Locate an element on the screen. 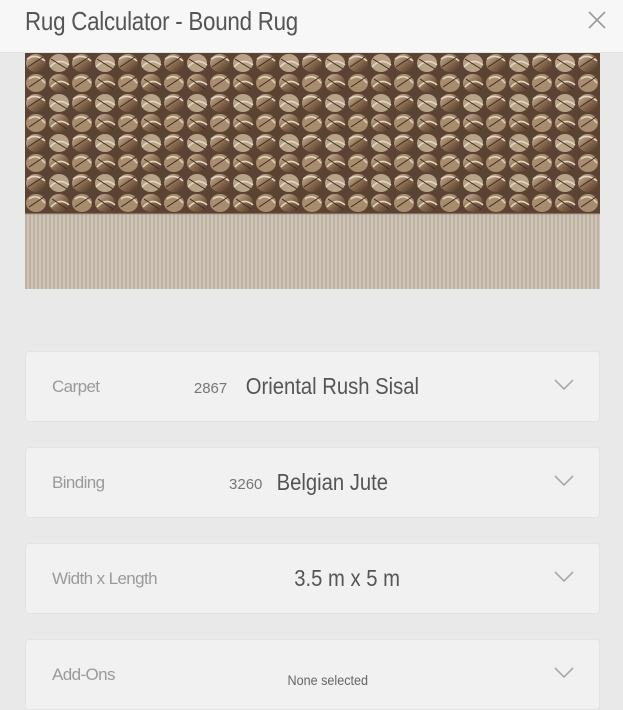 Image resolution: width=623 pixels, height=710 pixels. size-select: Width x Length 3.5 m x 5 m is located at coordinates (312, 578).